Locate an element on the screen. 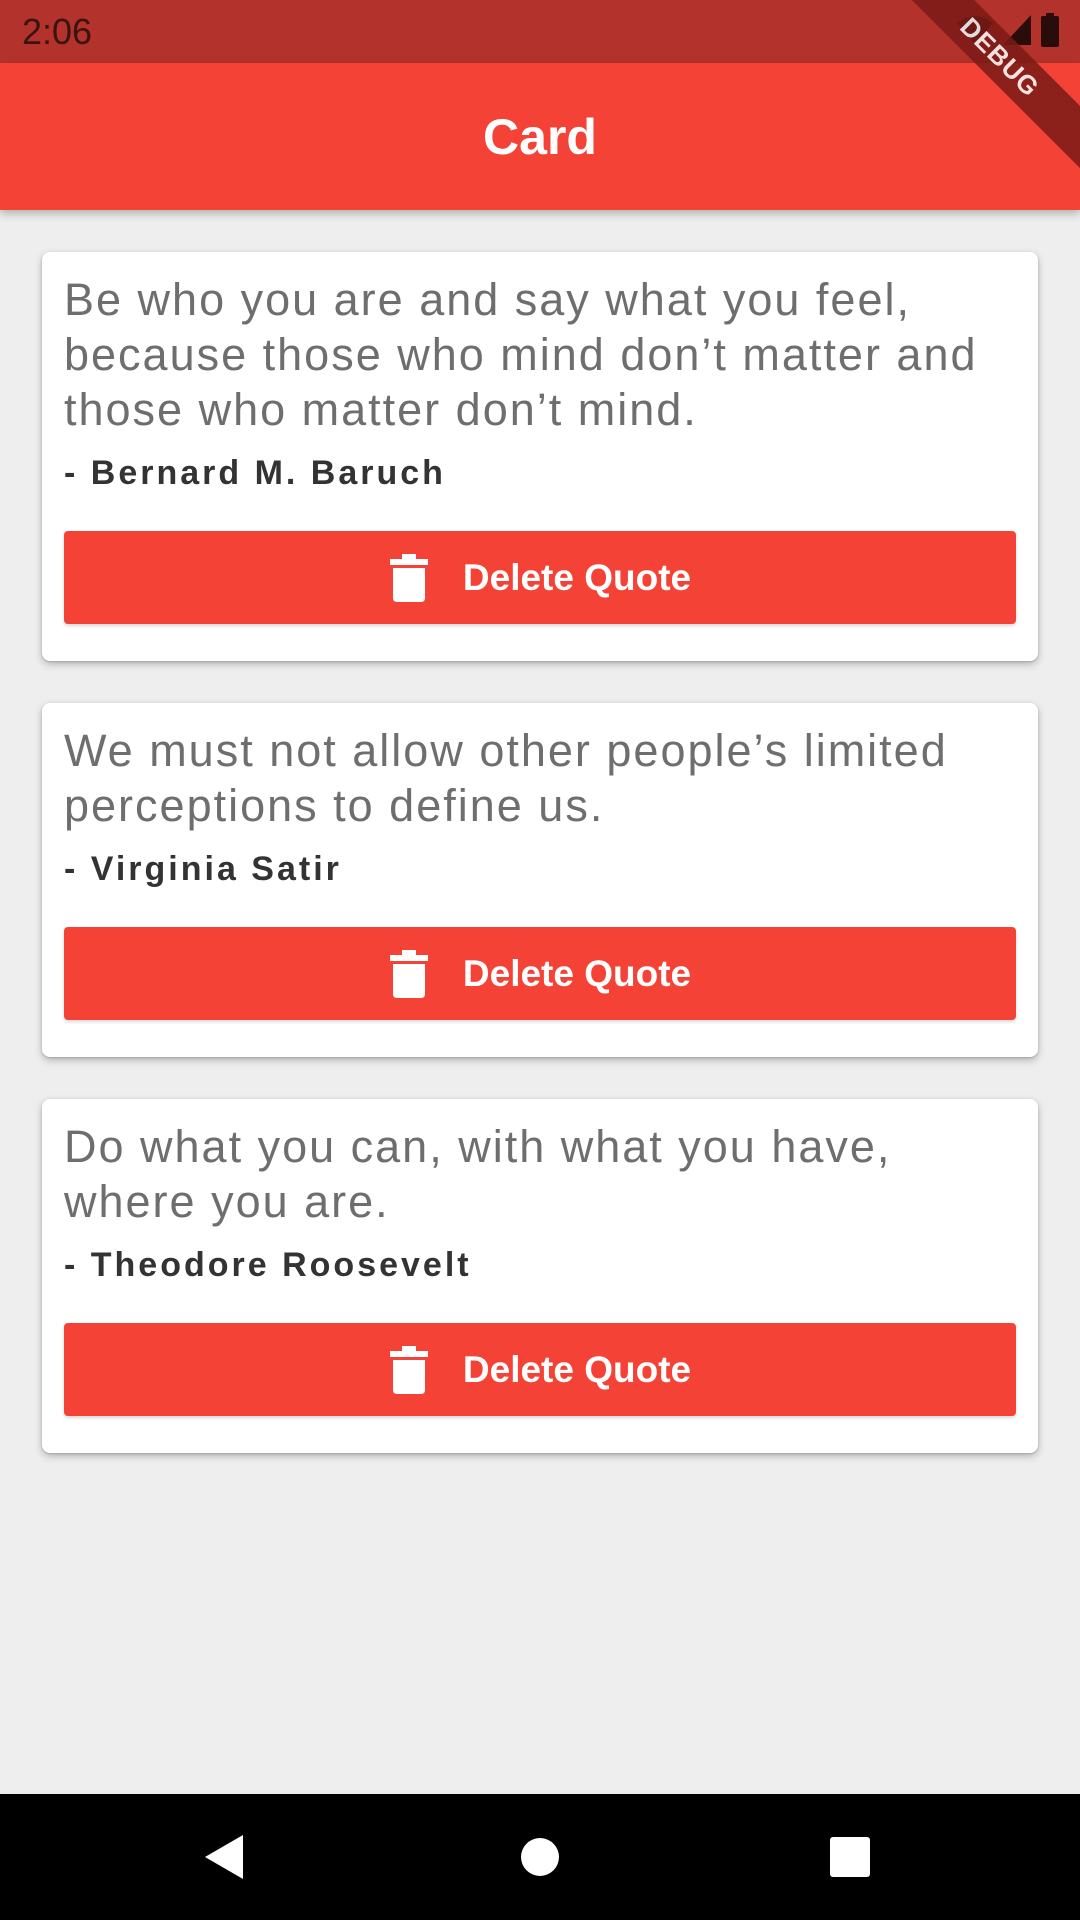 This screenshot has height=1920, width=1080. home-icon is located at coordinates (540, 1857).